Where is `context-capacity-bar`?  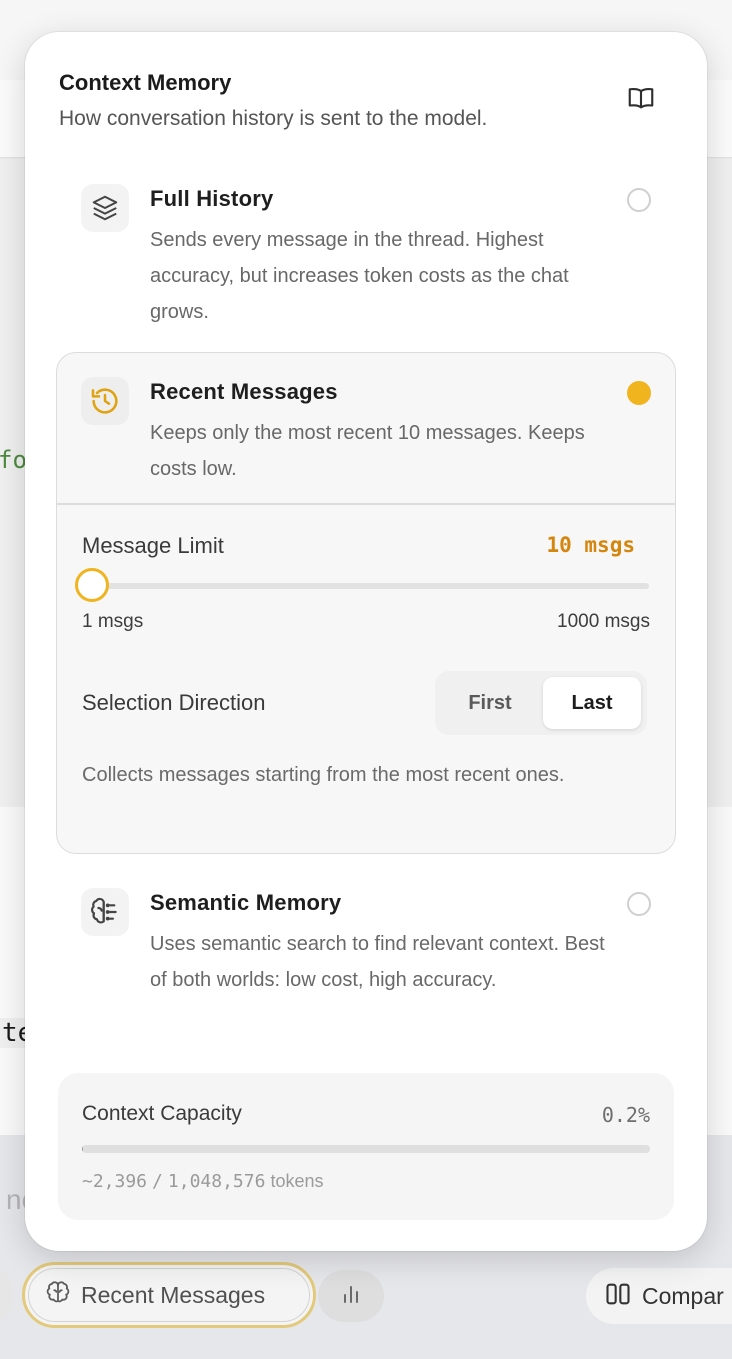
context-capacity-bar is located at coordinates (366, 1149).